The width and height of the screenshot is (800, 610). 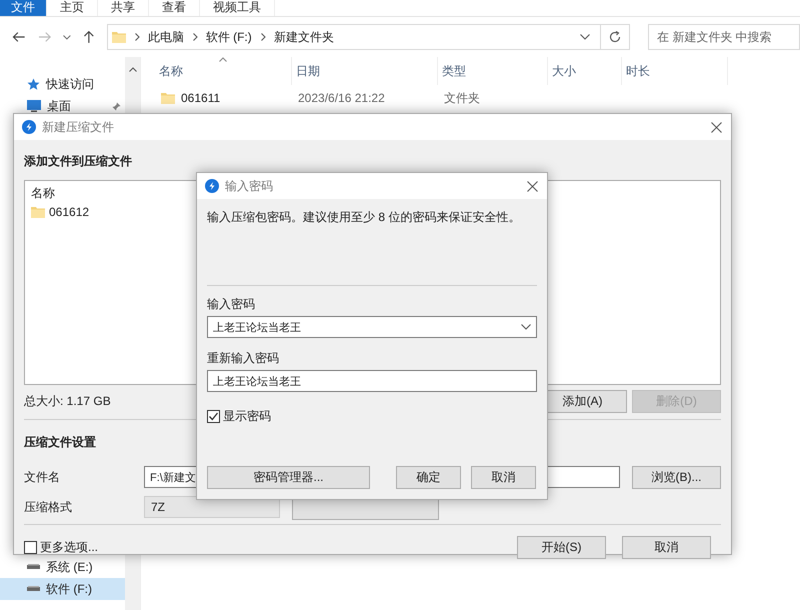 I want to click on scroll-up-icon, so click(x=132, y=69).